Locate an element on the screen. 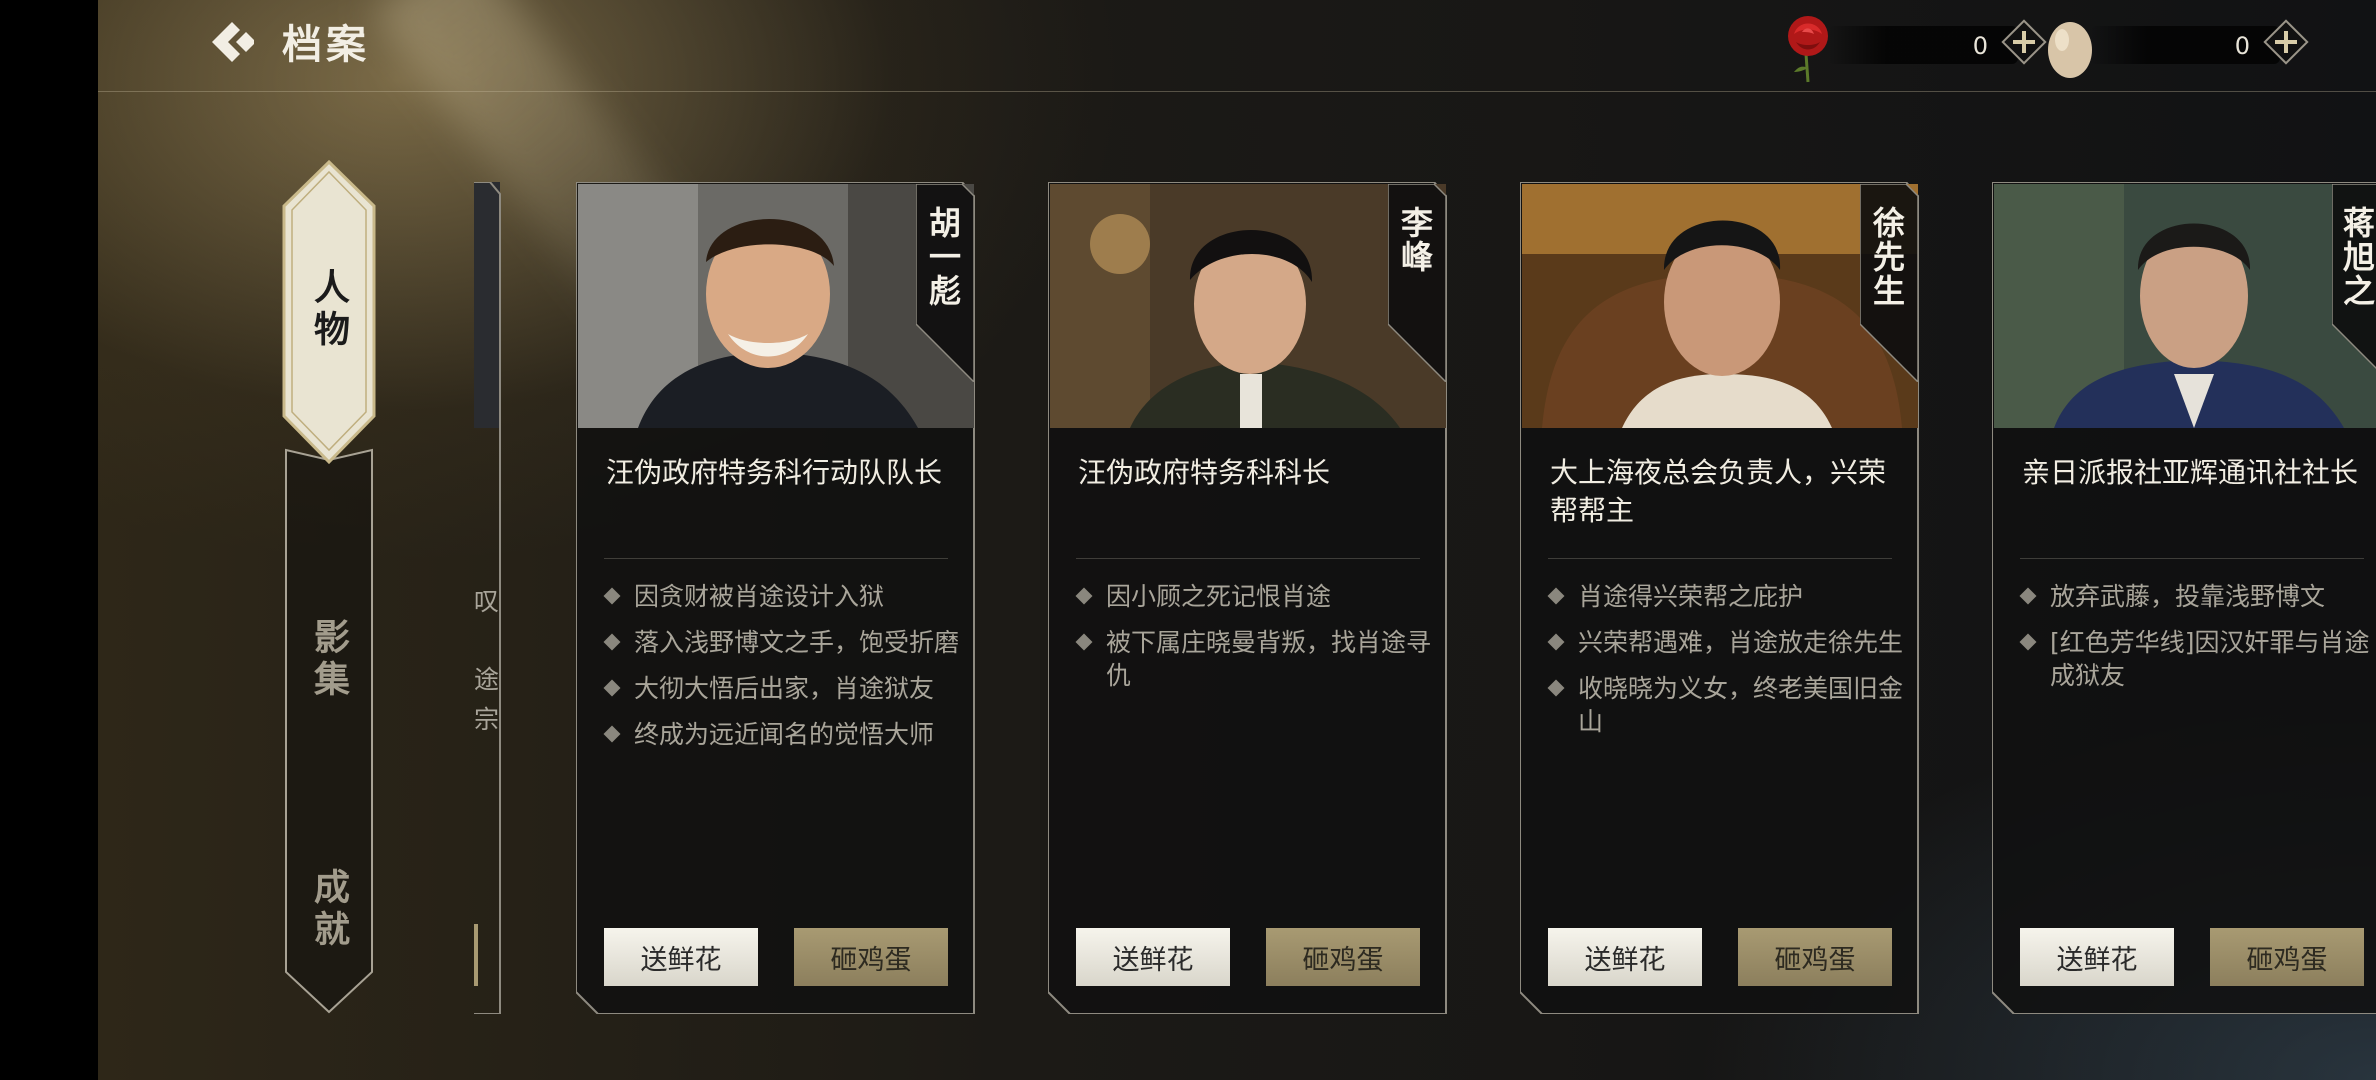  character-name: 徐先生 is located at coordinates (1887, 257).